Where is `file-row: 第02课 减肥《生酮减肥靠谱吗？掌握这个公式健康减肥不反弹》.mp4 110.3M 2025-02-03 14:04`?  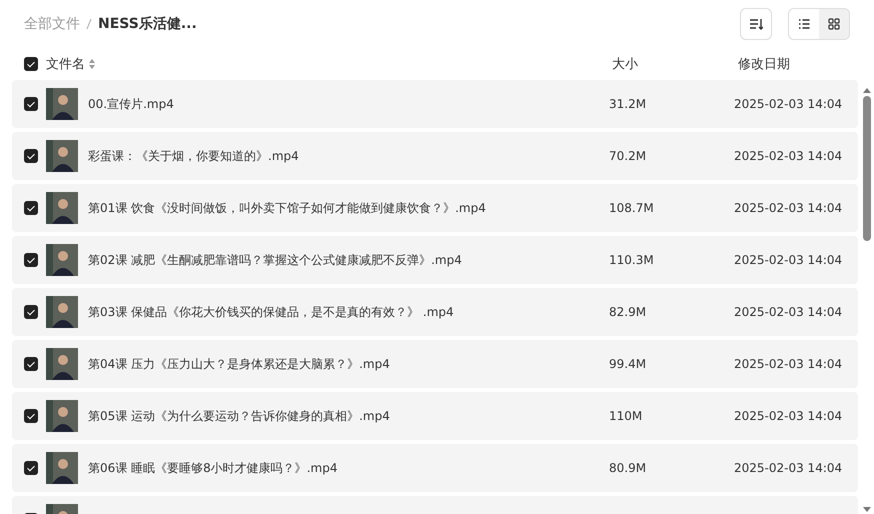 file-row: 第02课 减肥《生酮减肥靠谱吗？掌握这个公式健康减肥不反弹》.mp4 110.3M 2025-02-03 14:04 is located at coordinates (435, 260).